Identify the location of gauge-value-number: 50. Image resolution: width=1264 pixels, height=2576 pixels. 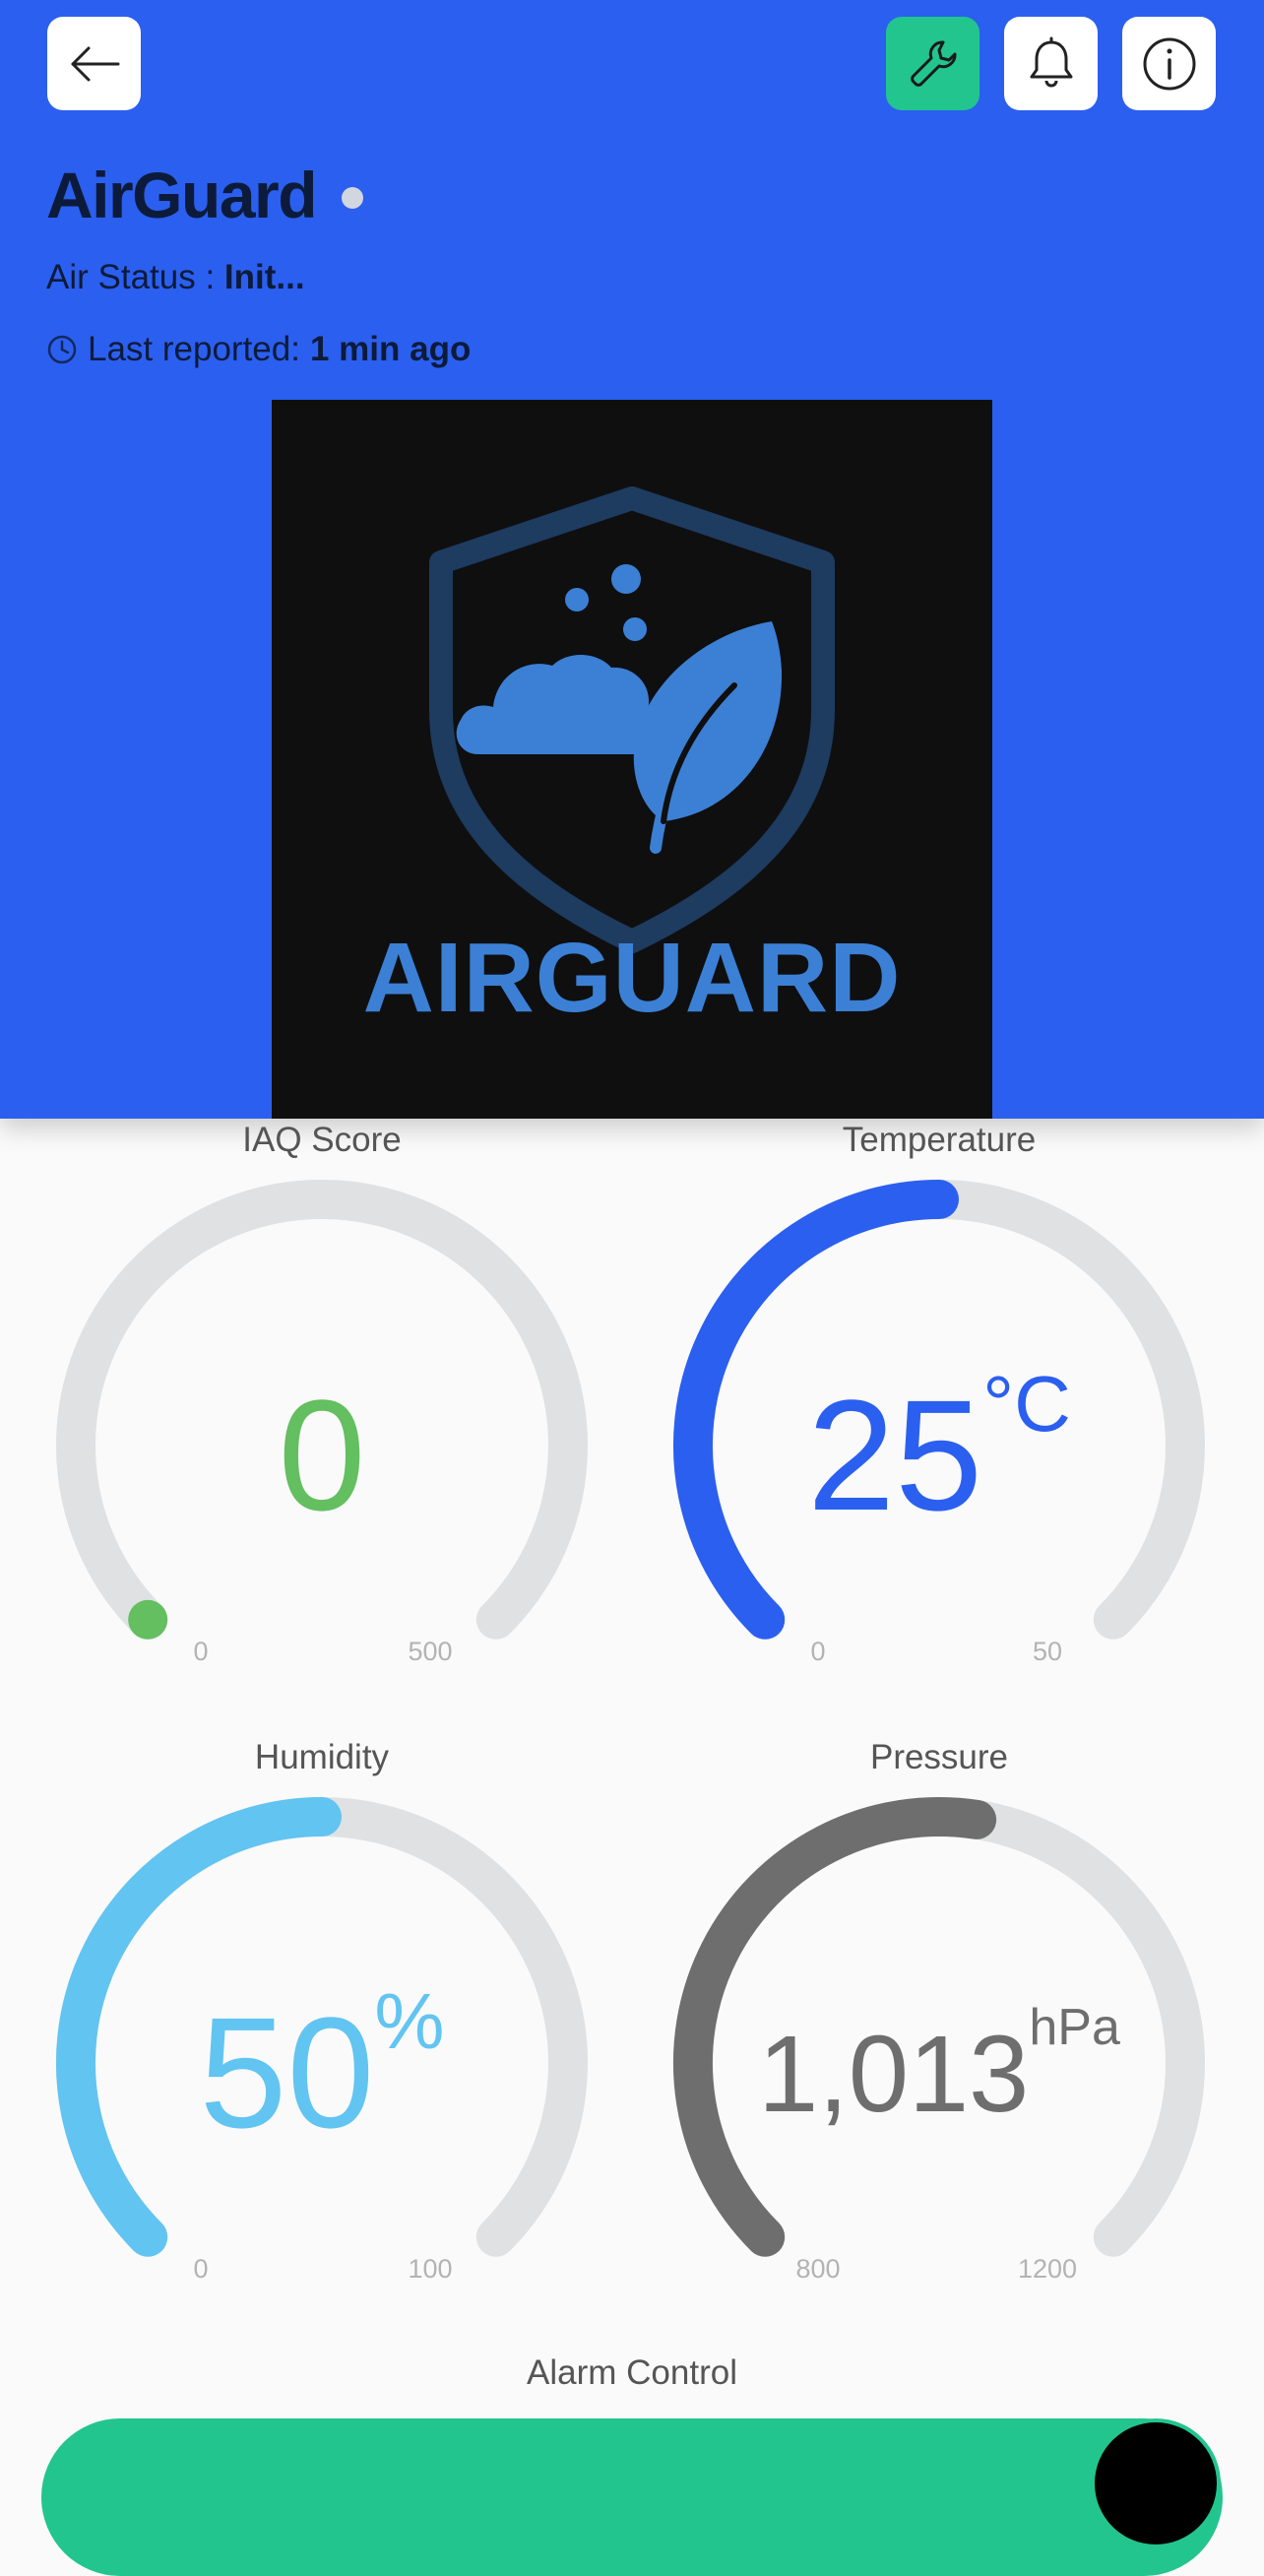
(287, 2072).